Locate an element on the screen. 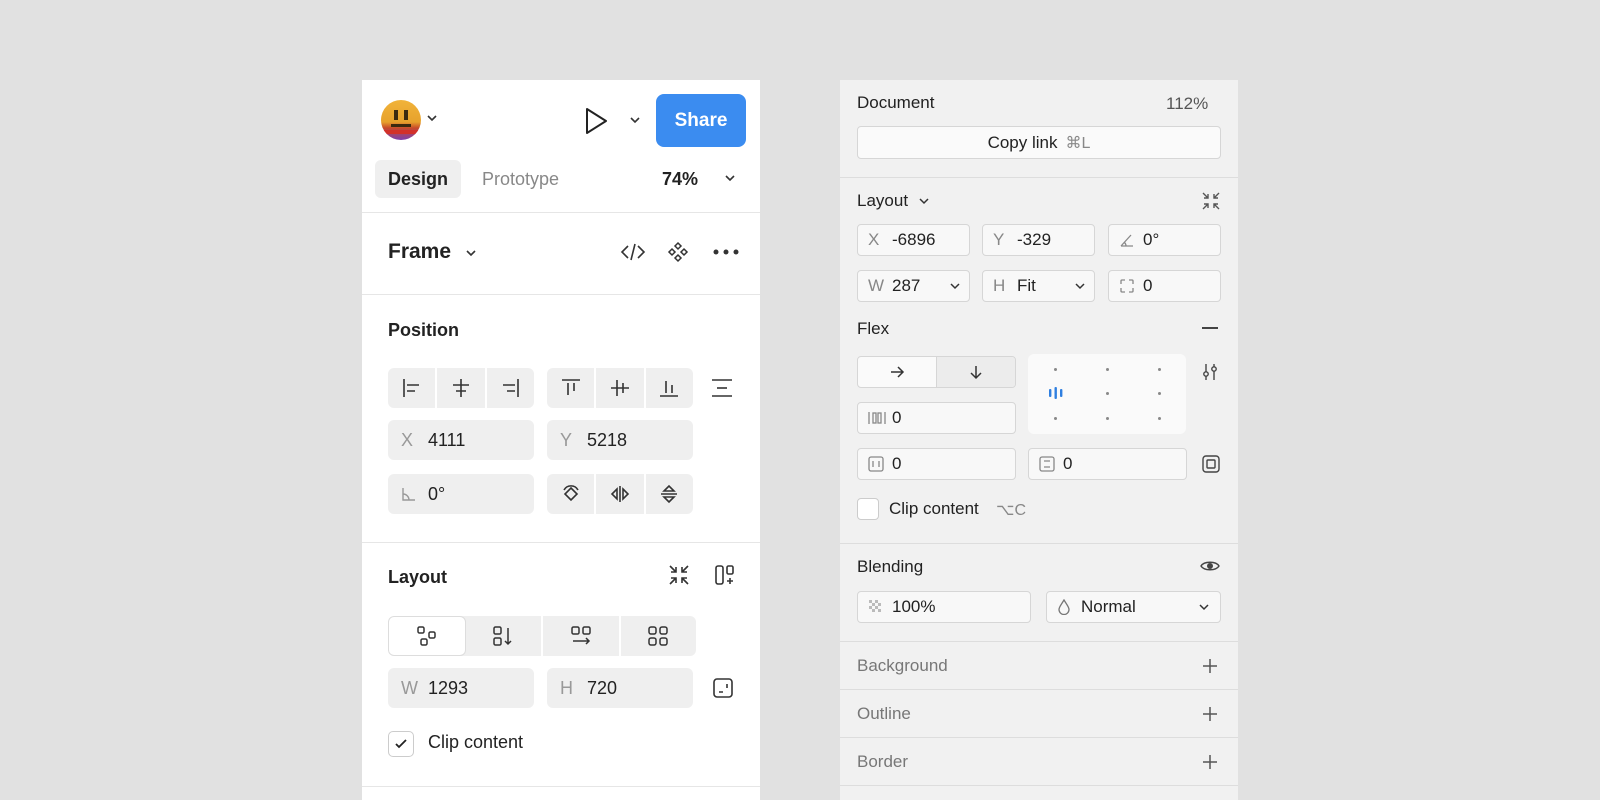 The height and width of the screenshot is (800, 1600). padding-vertical-field: 0 is located at coordinates (1107, 464).